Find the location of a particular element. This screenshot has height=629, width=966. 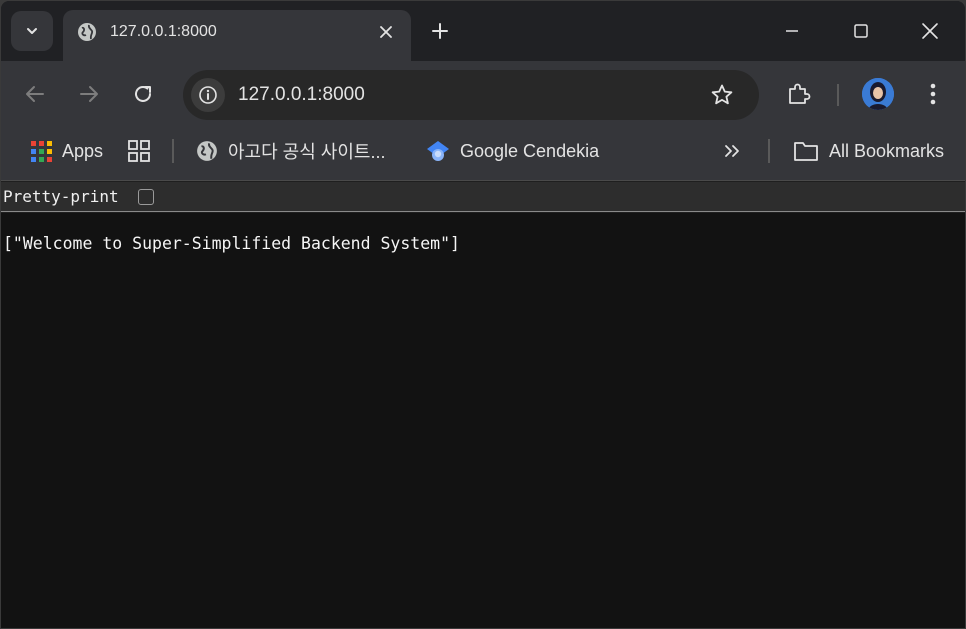

maximize-icon is located at coordinates (861, 31).